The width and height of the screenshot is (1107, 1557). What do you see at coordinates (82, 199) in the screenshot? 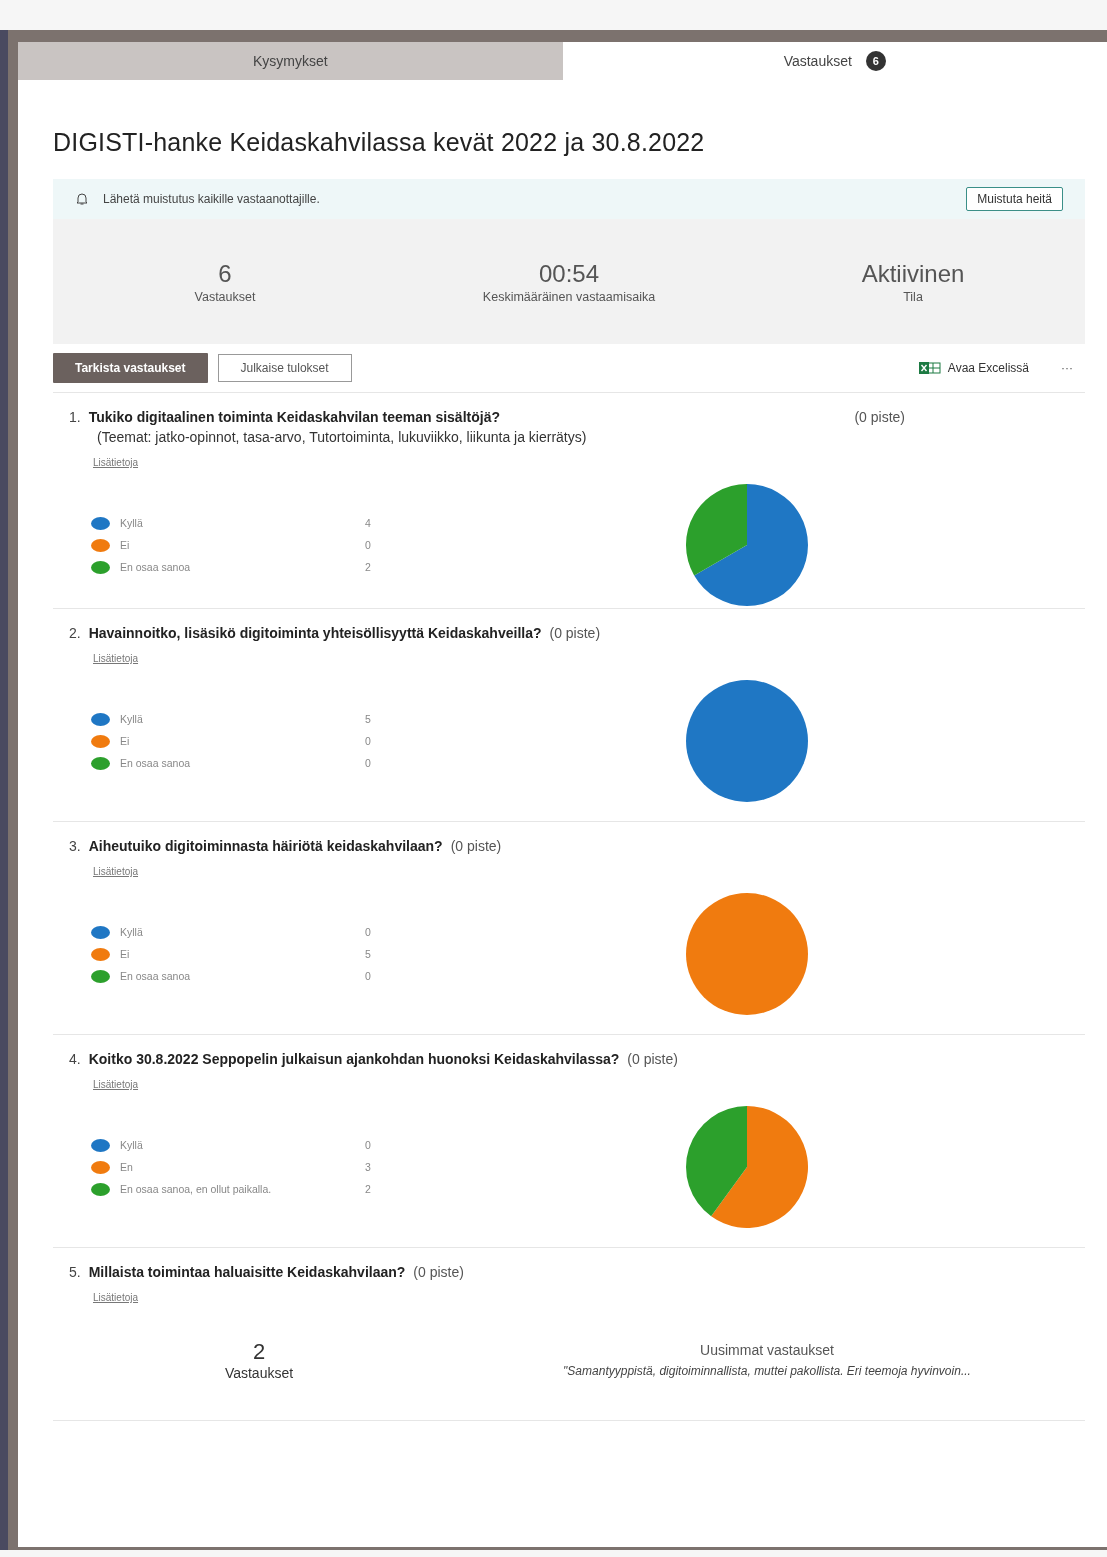
I see `bell-icon` at bounding box center [82, 199].